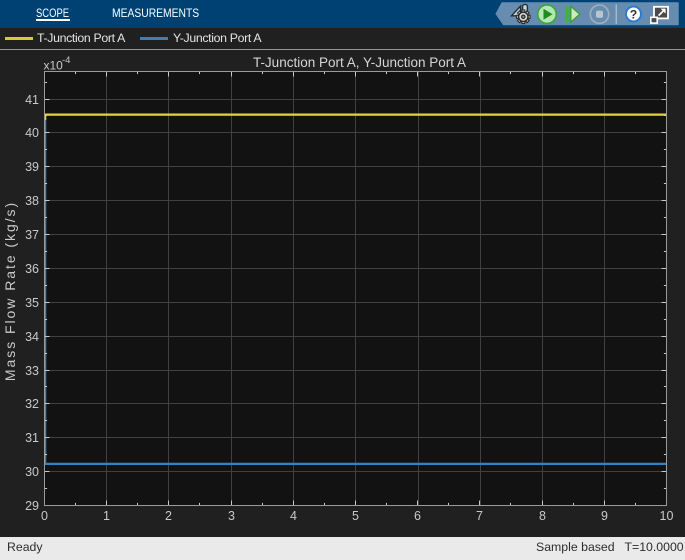 The height and width of the screenshot is (560, 685). I want to click on svg-text: 41, so click(32, 100).